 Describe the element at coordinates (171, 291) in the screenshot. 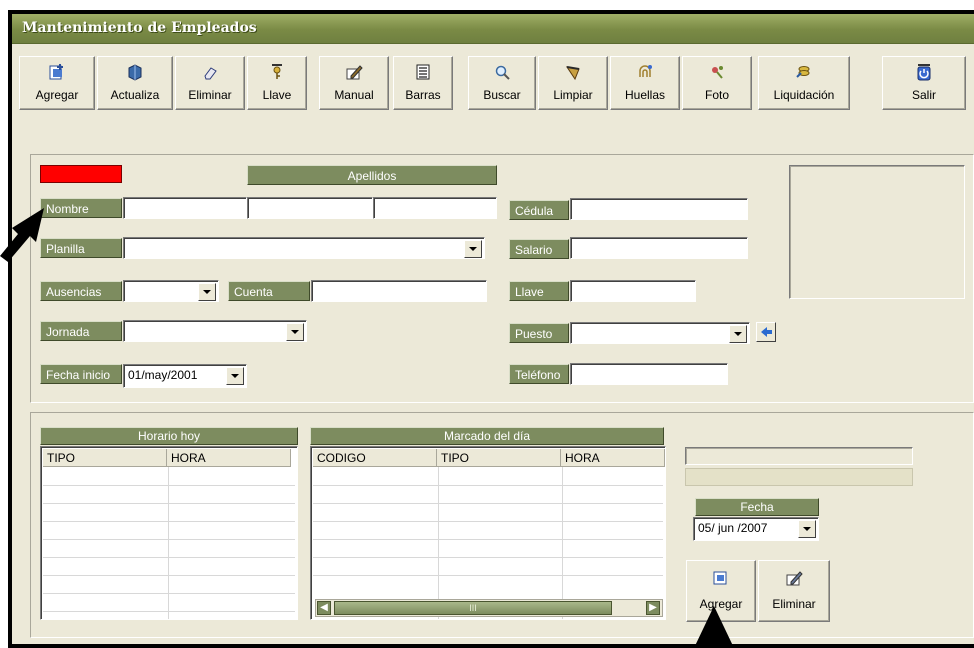

I see `absences-select` at that location.